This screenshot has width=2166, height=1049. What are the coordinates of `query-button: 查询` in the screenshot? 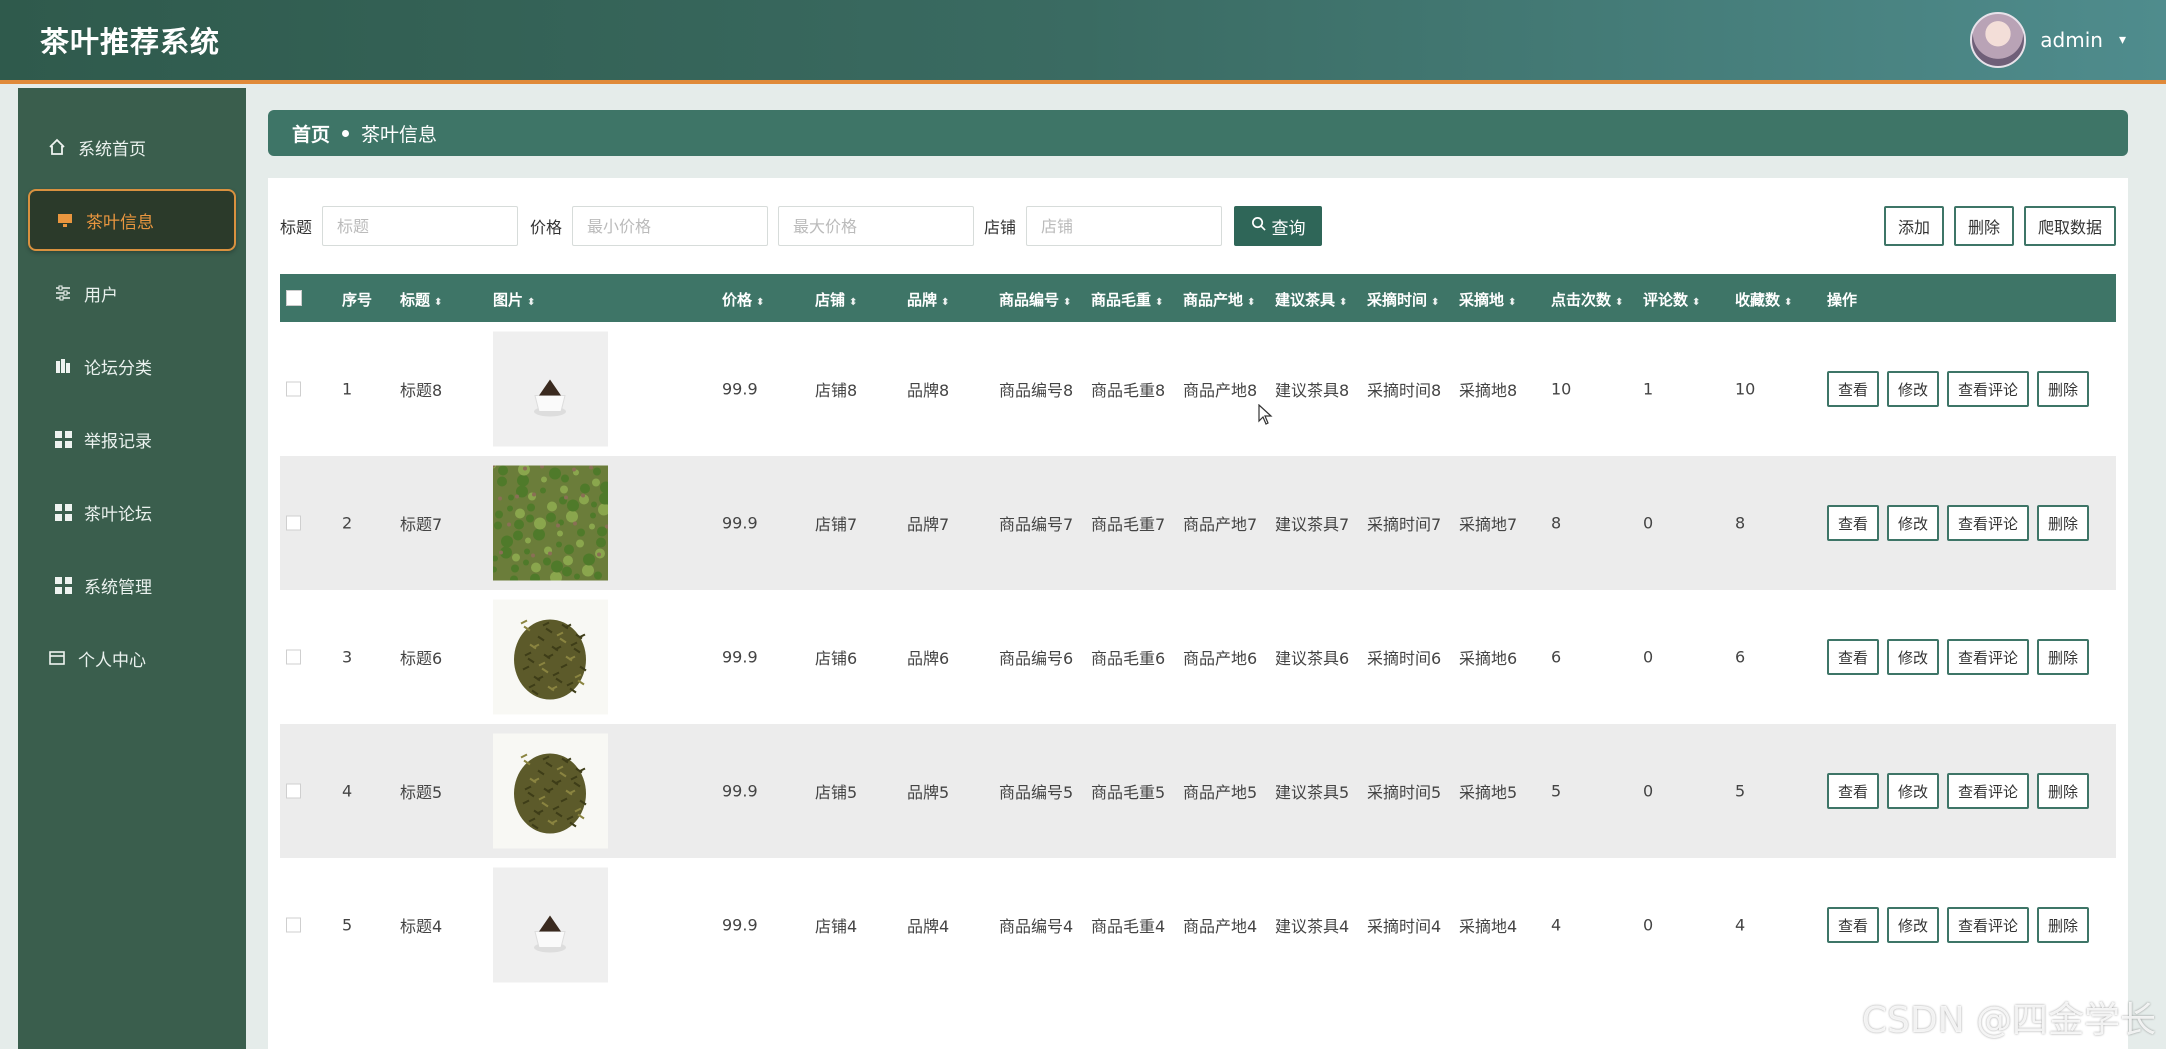 It's located at (1278, 226).